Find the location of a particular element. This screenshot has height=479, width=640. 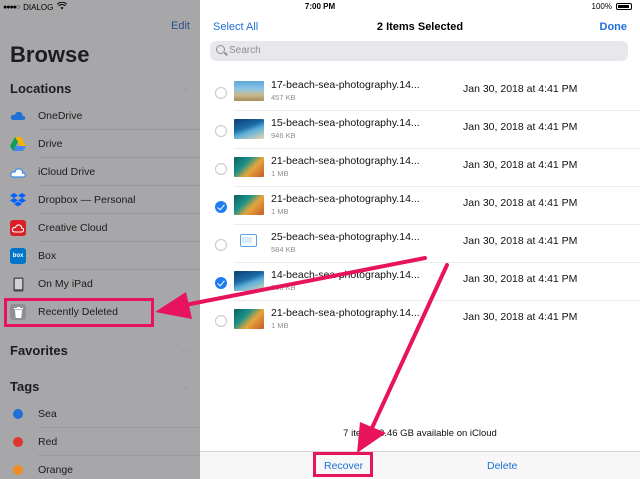

sidebar-item-icloud-drive: iCloud Drive is located at coordinates (100, 172).